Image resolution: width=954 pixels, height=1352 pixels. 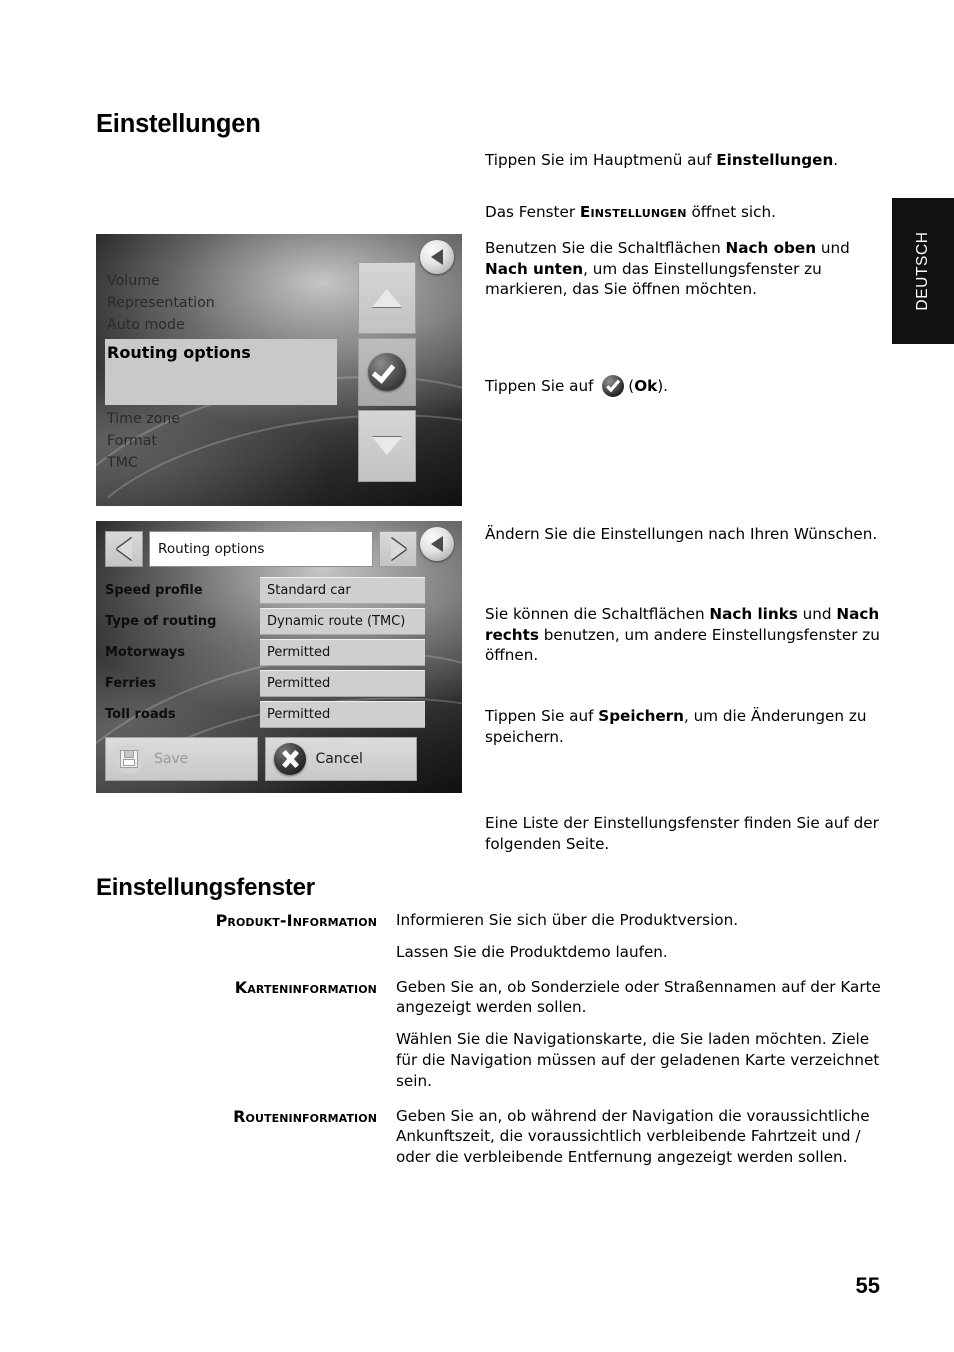 I want to click on instruction-bold: Ok, so click(x=646, y=386).